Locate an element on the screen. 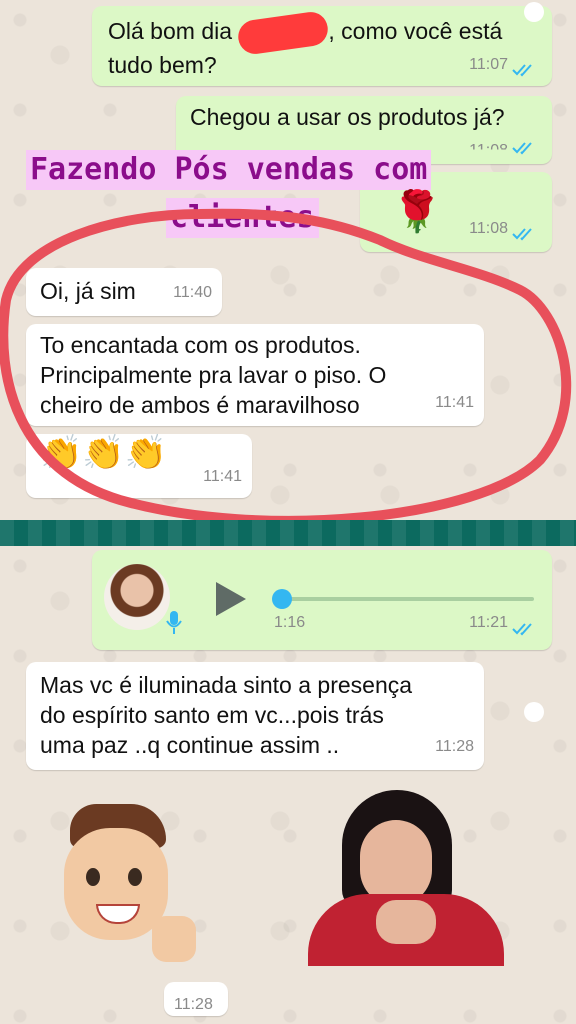 This screenshot has width=576, height=1024. message-text: cheiro de ambos é maravilhoso is located at coordinates (200, 405).